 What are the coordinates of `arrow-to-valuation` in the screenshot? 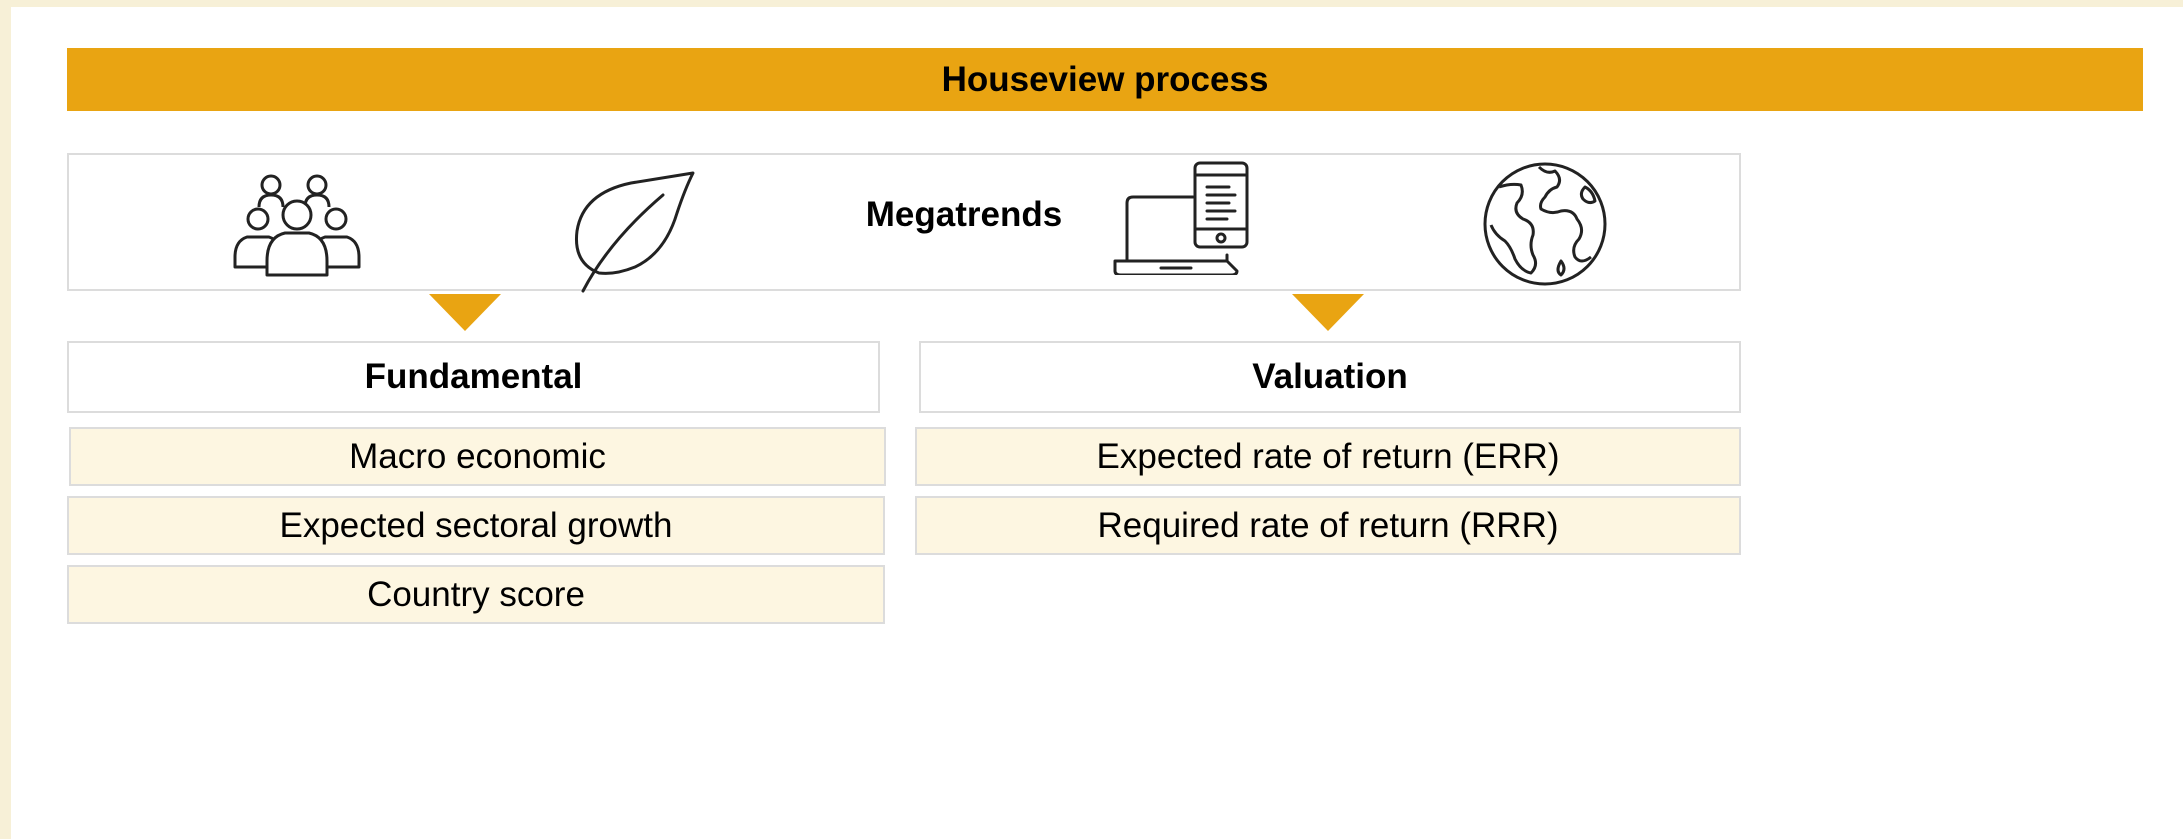 It's located at (1328, 312).